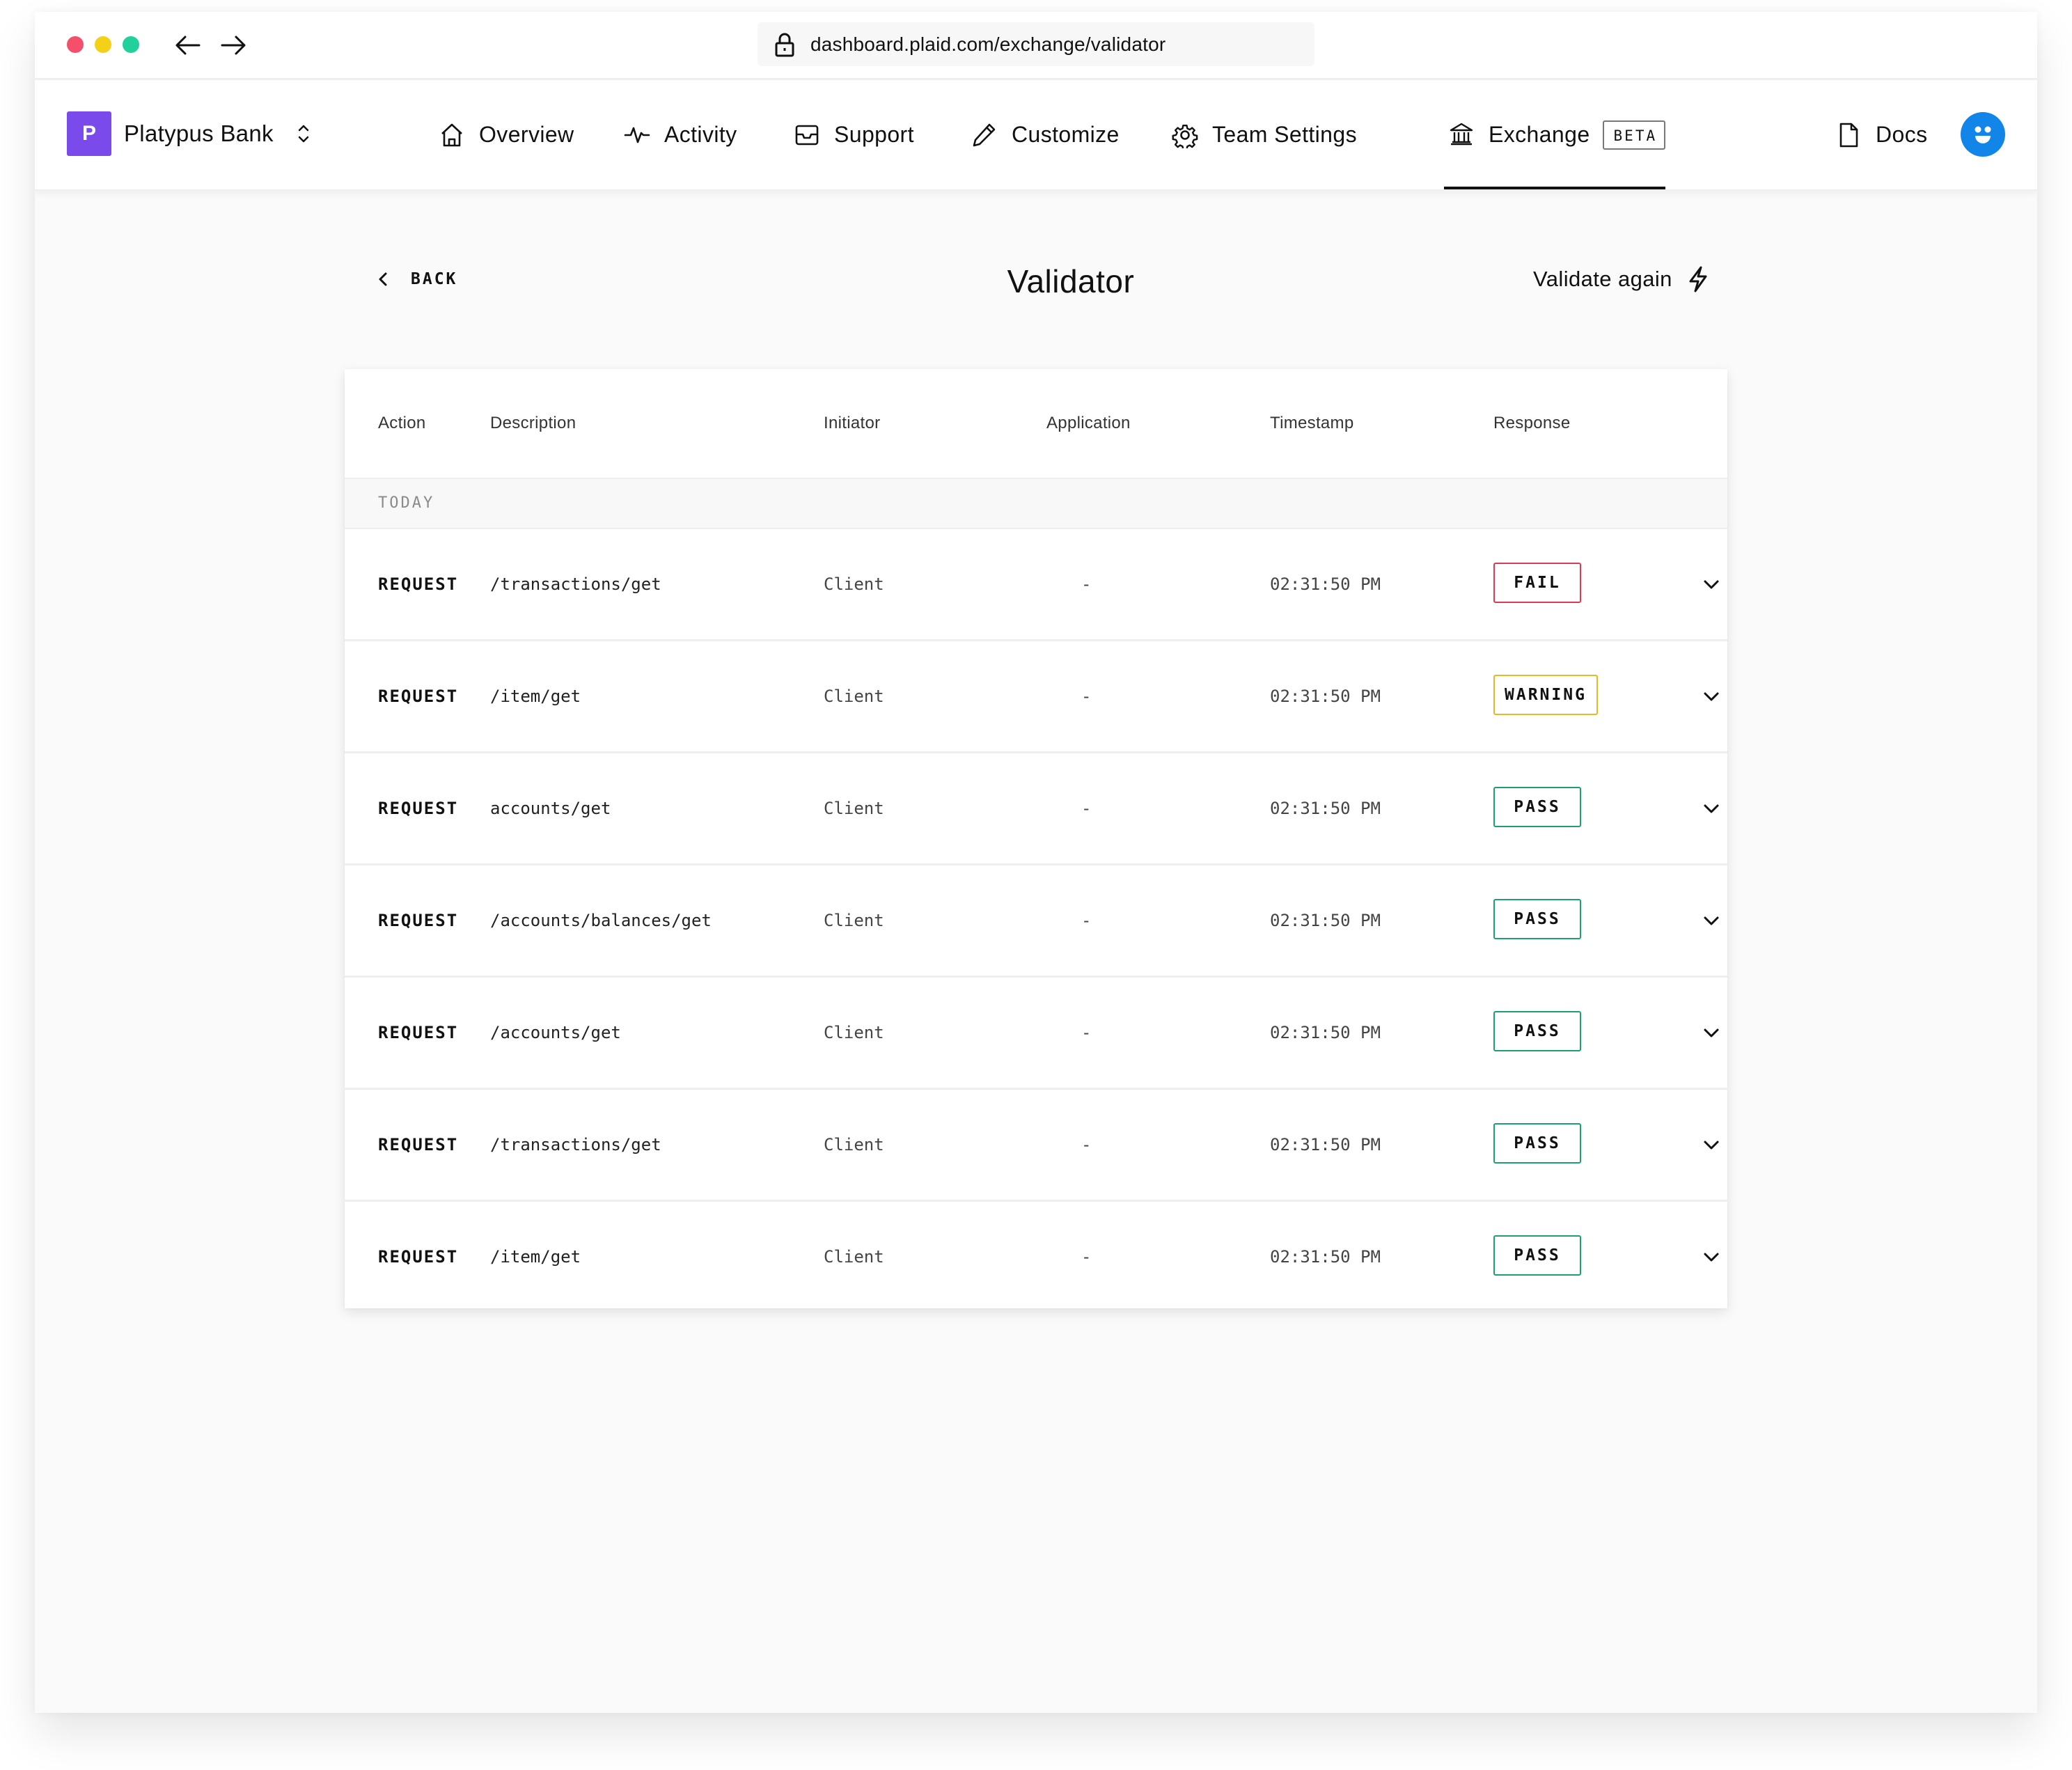 The image size is (2072, 1770). What do you see at coordinates (1462, 135) in the screenshot?
I see `bank-icon` at bounding box center [1462, 135].